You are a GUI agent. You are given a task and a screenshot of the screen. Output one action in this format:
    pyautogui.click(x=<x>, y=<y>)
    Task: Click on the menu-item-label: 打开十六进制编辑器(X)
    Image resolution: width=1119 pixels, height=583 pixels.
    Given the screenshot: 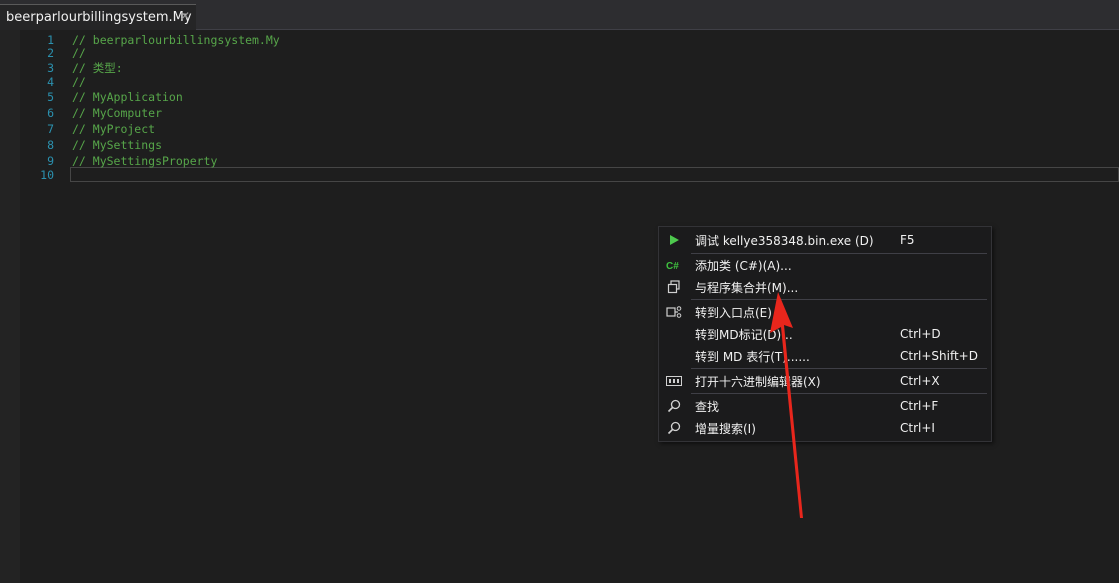 What is the action you would take?
    pyautogui.click(x=758, y=381)
    